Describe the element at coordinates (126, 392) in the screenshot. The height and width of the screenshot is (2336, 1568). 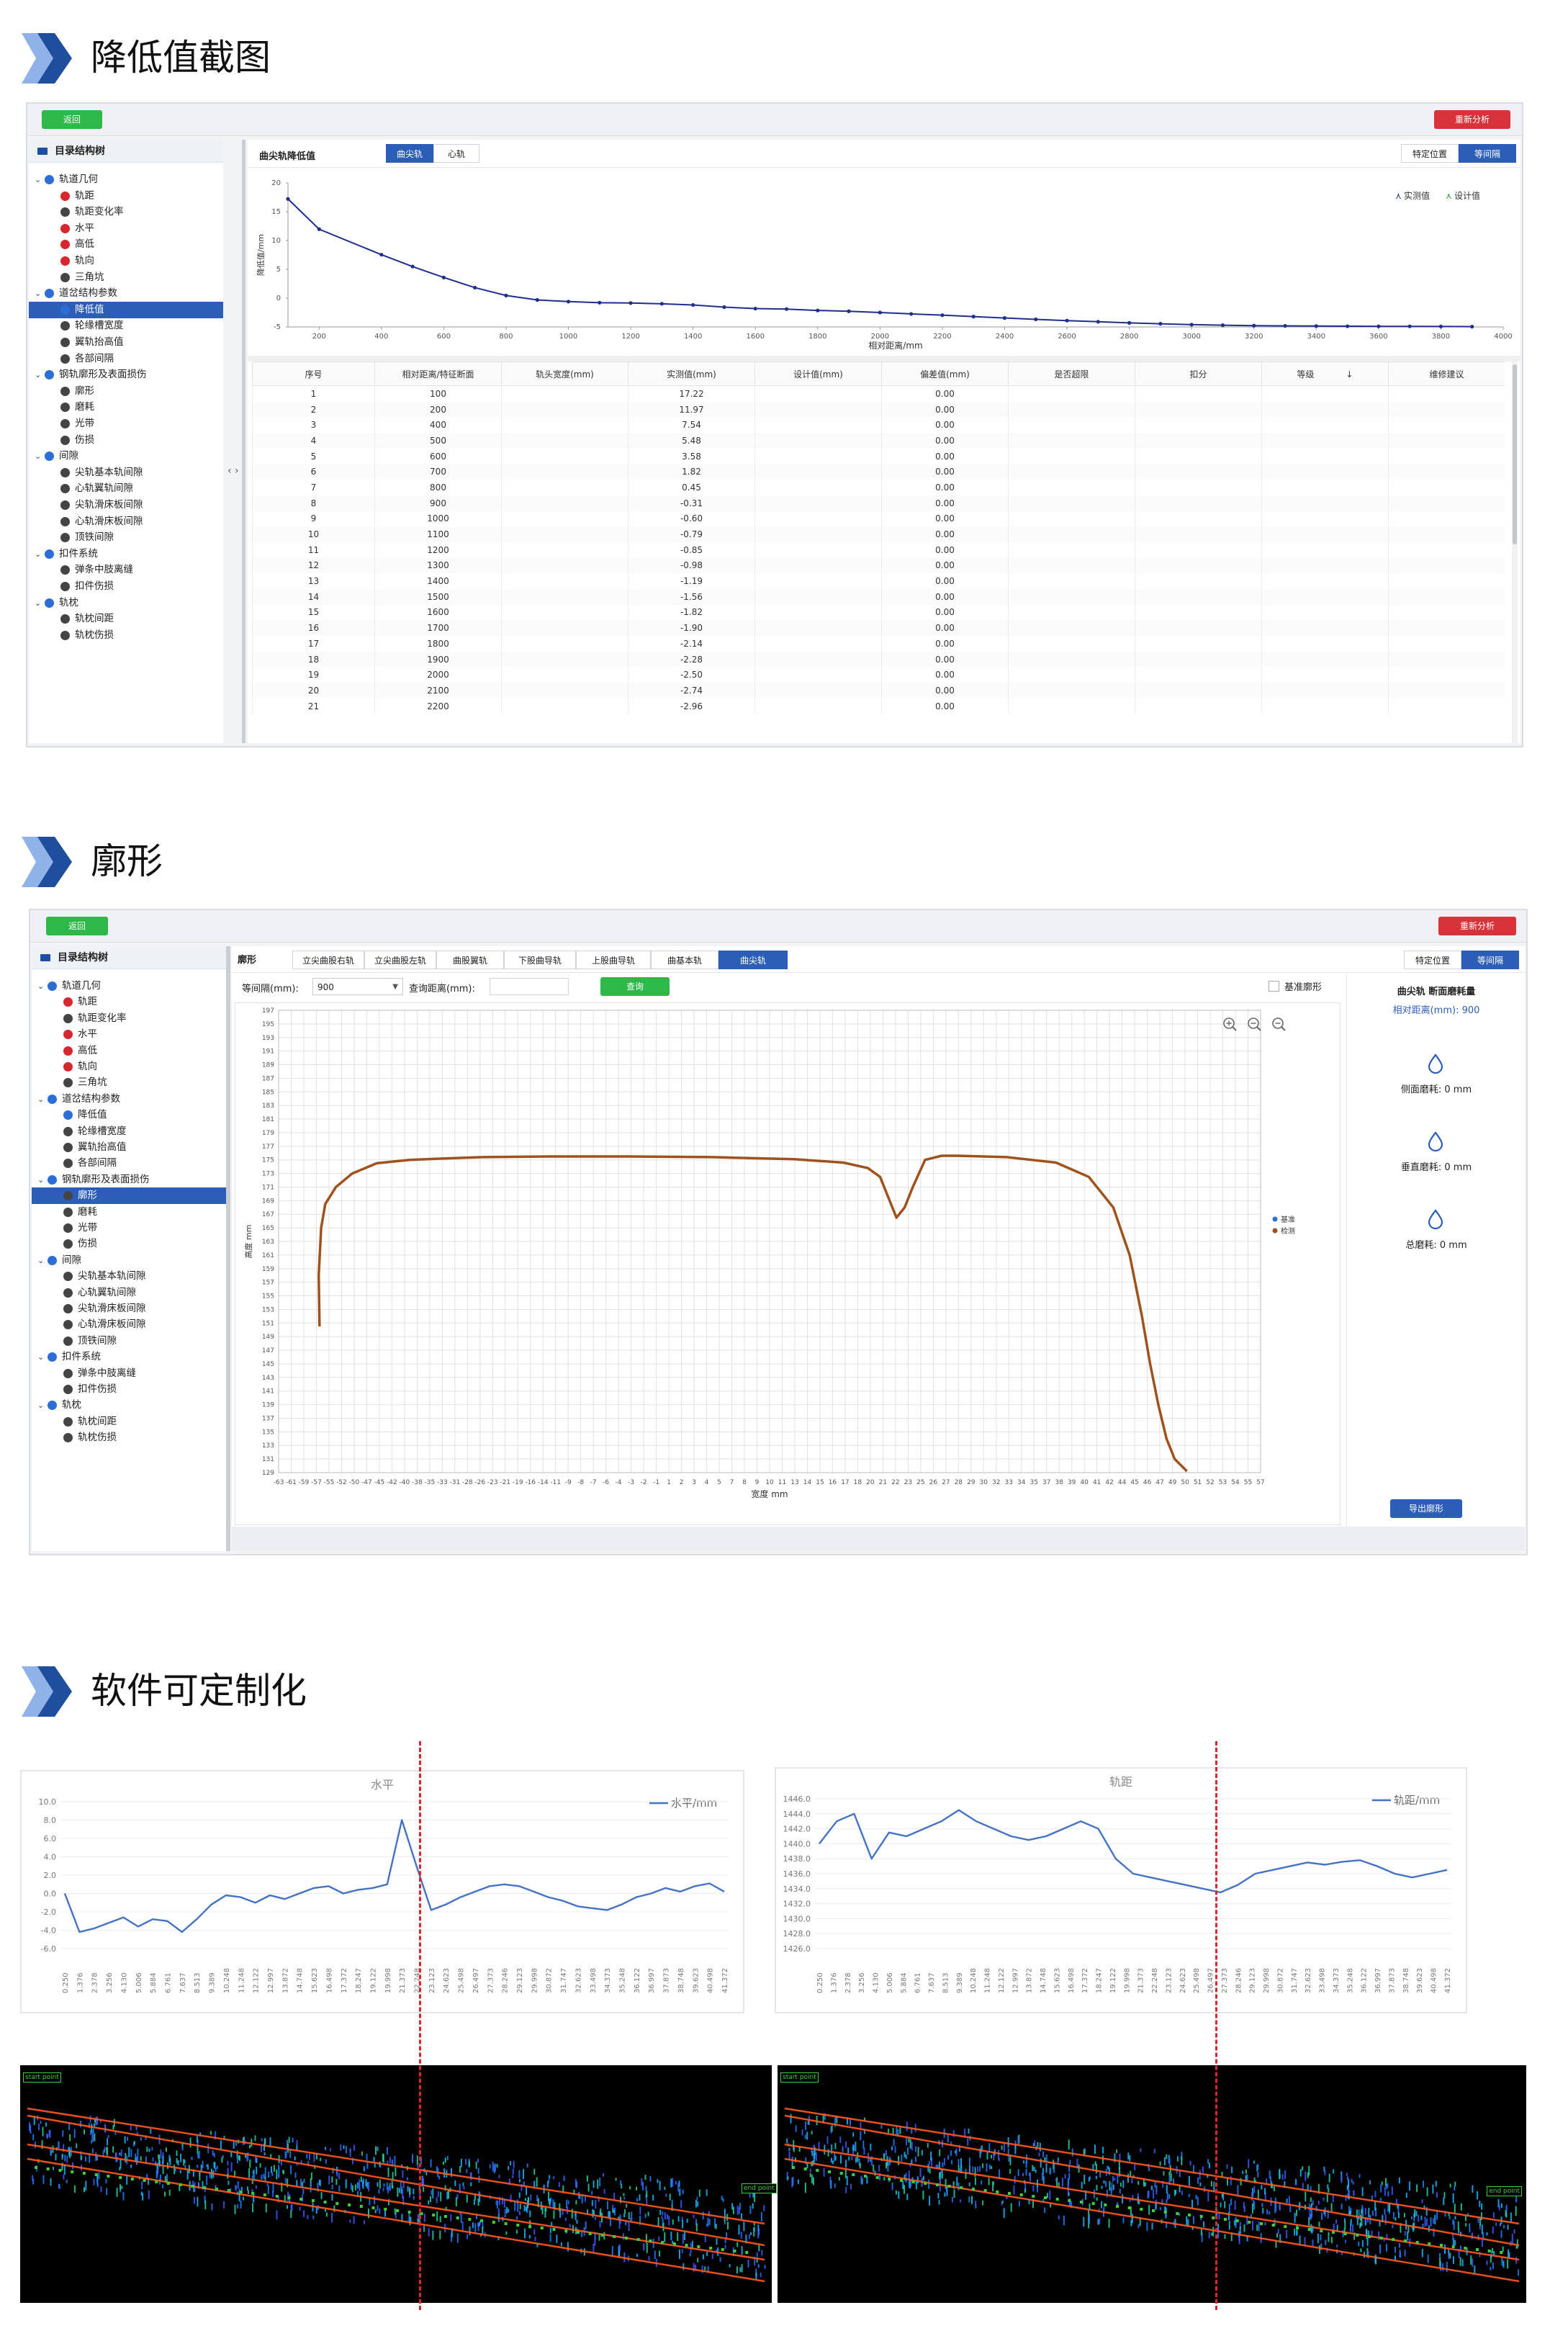
I see `tree-item: 廓形` at that location.